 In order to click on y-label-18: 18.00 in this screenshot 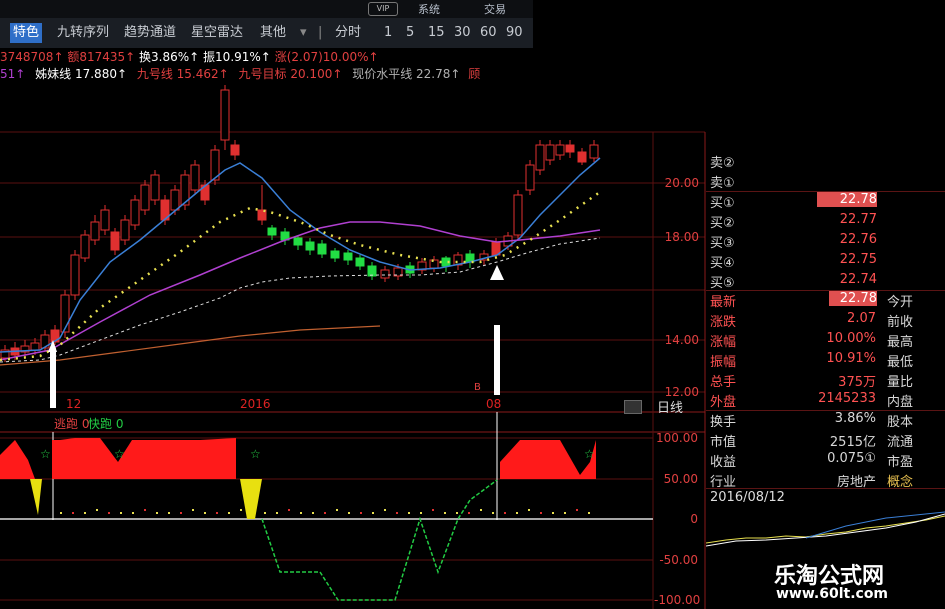, I will do `click(681, 237)`.